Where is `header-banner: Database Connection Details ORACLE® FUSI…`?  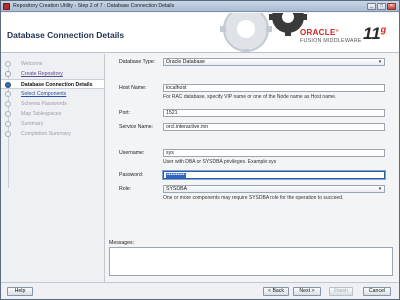 header-banner: Database Connection Details ORACLE® FUSI… is located at coordinates (200, 33).